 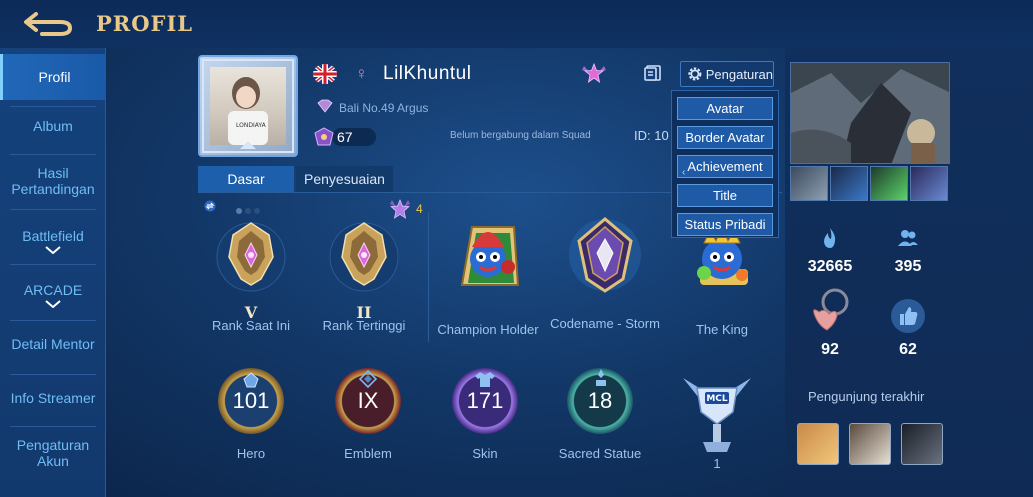 I want to click on top-bar: PROFIL, so click(x=516, y=24).